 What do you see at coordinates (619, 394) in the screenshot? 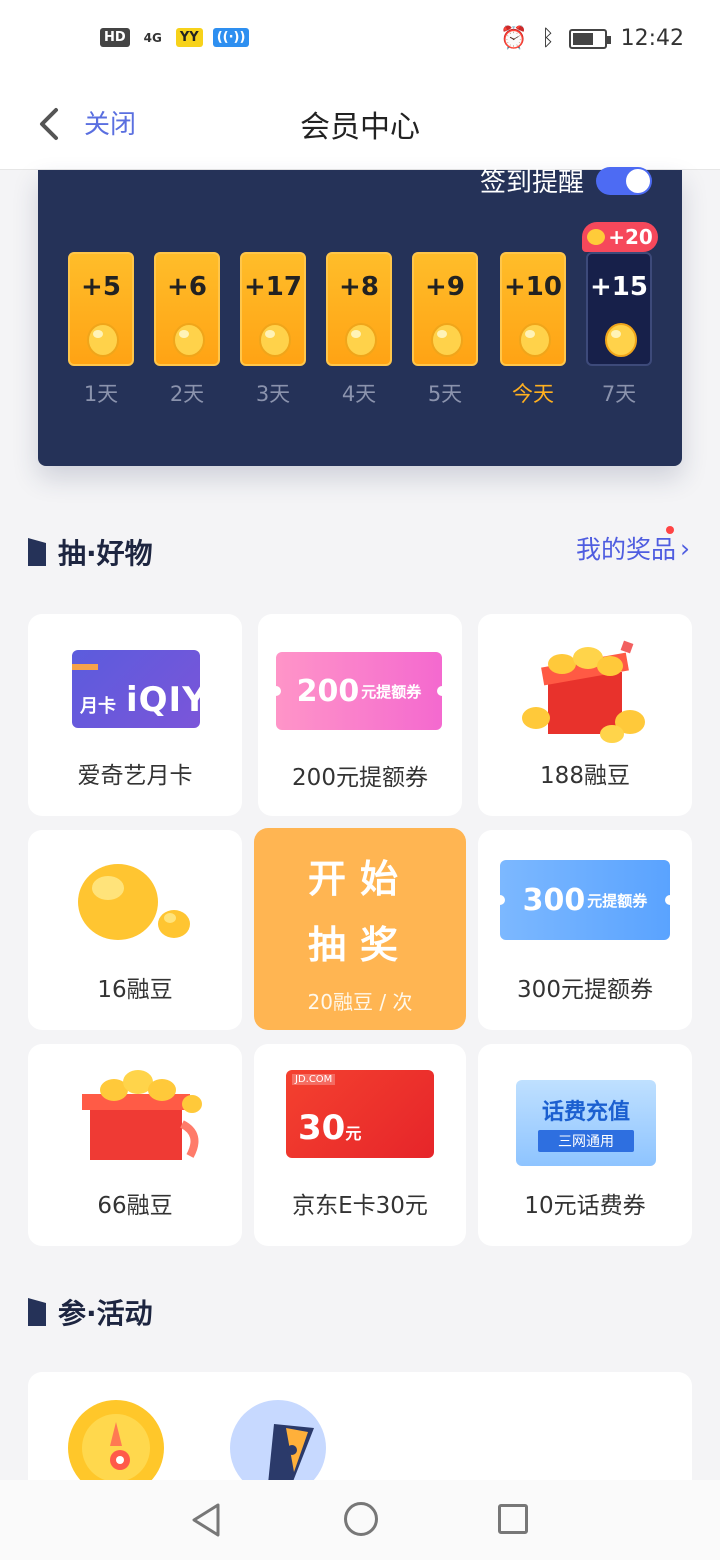
I see `day-label: 7天` at bounding box center [619, 394].